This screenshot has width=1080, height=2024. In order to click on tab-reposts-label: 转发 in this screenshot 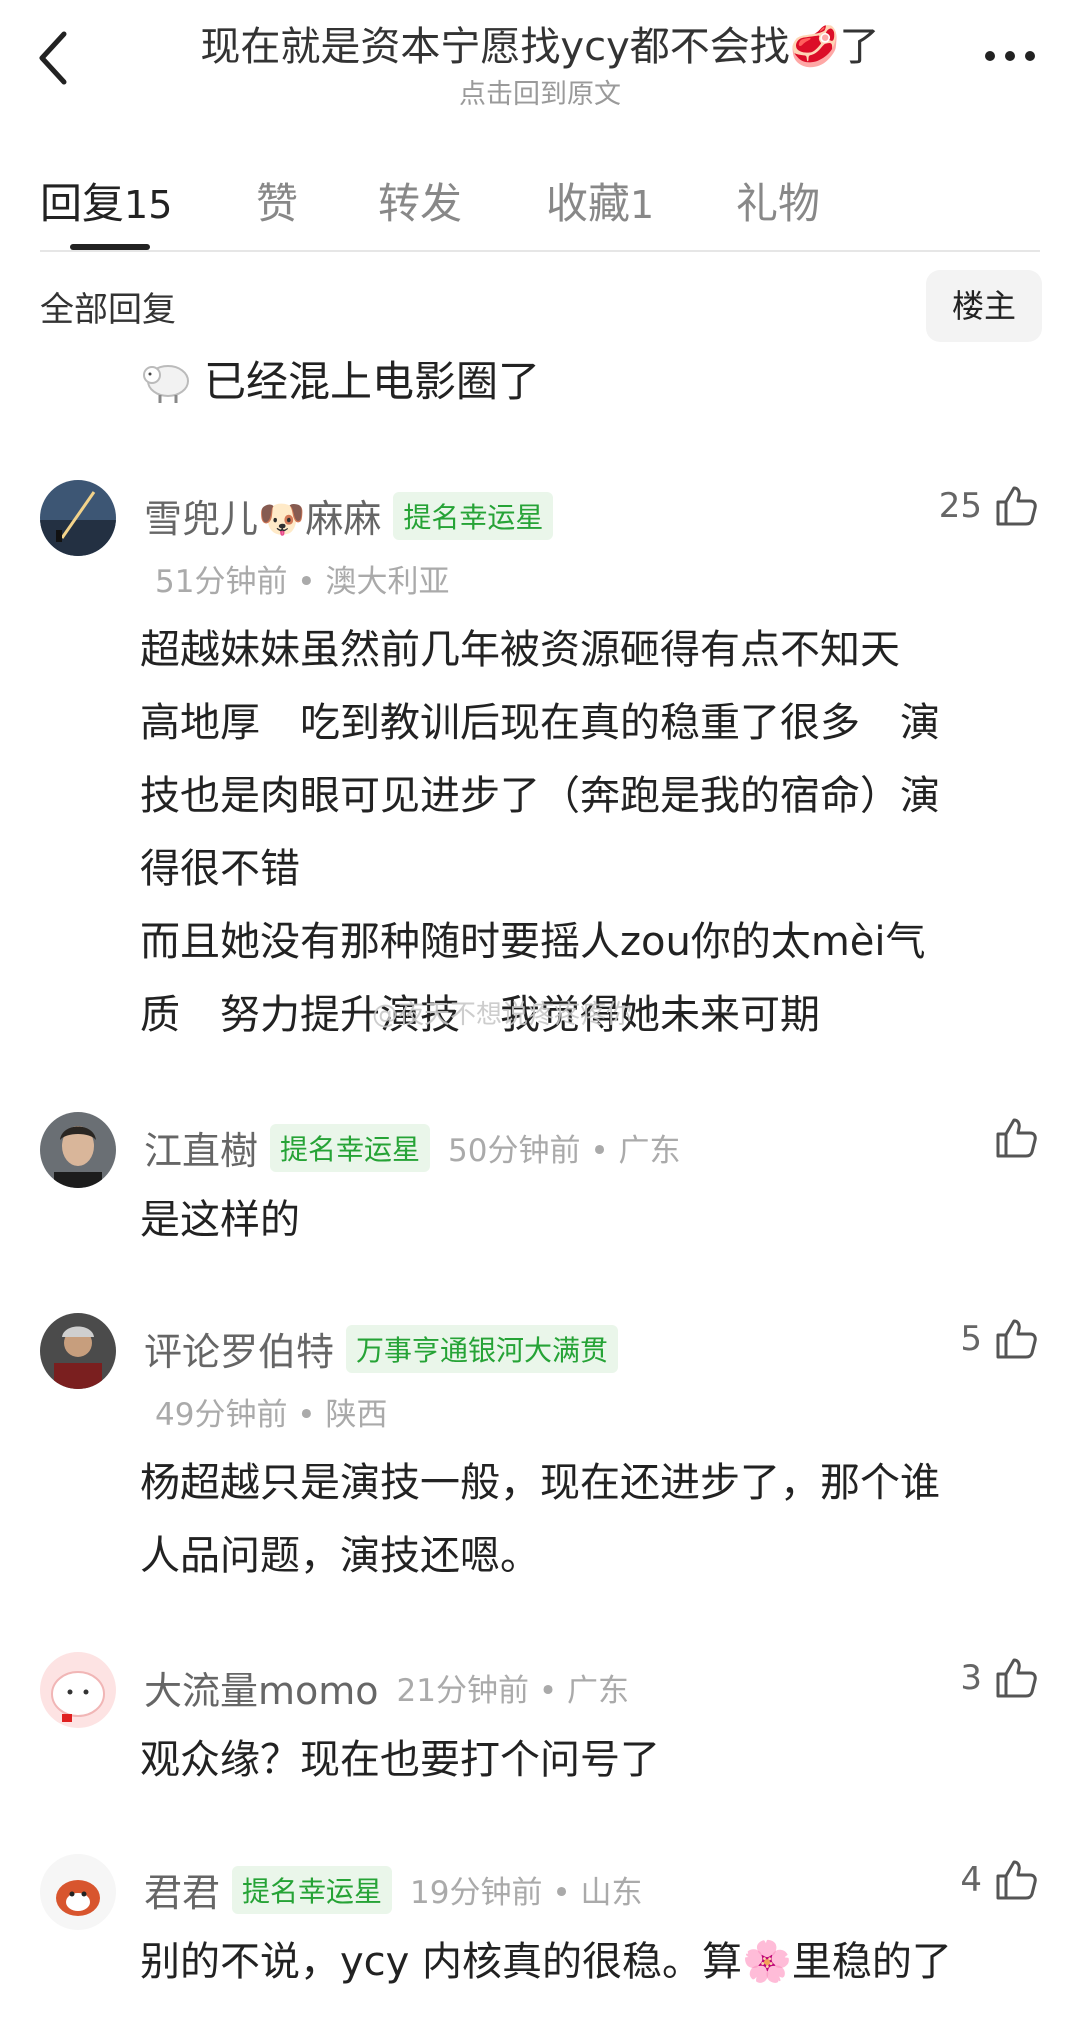, I will do `click(420, 203)`.